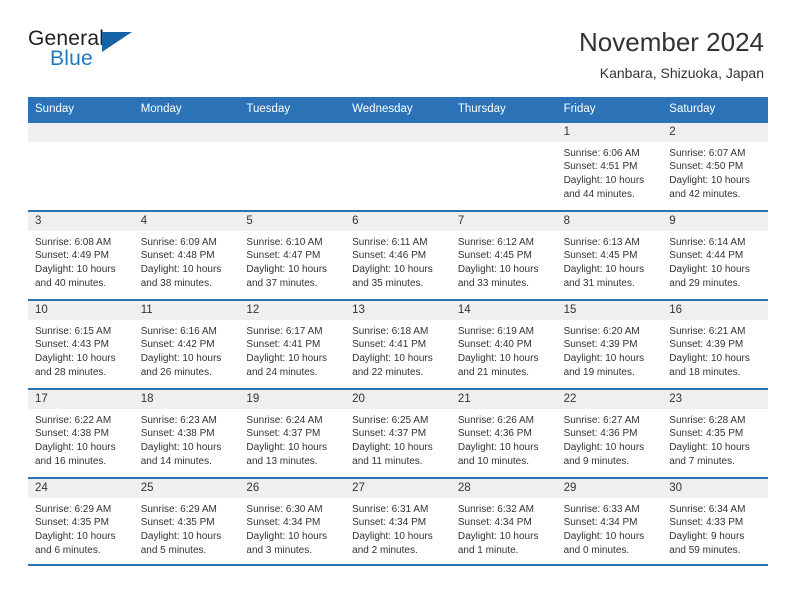 The width and height of the screenshot is (792, 612). I want to click on sunrise-time: Sunrise: 6:20 AM, so click(601, 331).